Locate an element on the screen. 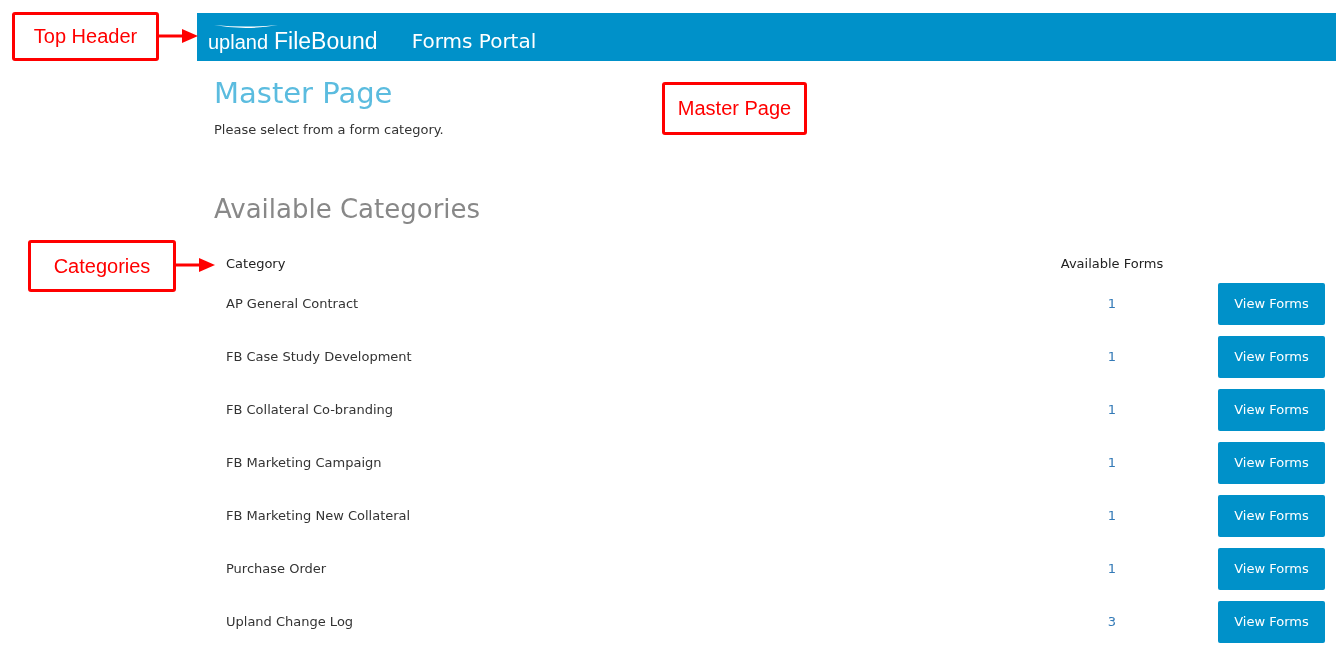 This screenshot has height=656, width=1336. logo-product: FileBound is located at coordinates (326, 41).